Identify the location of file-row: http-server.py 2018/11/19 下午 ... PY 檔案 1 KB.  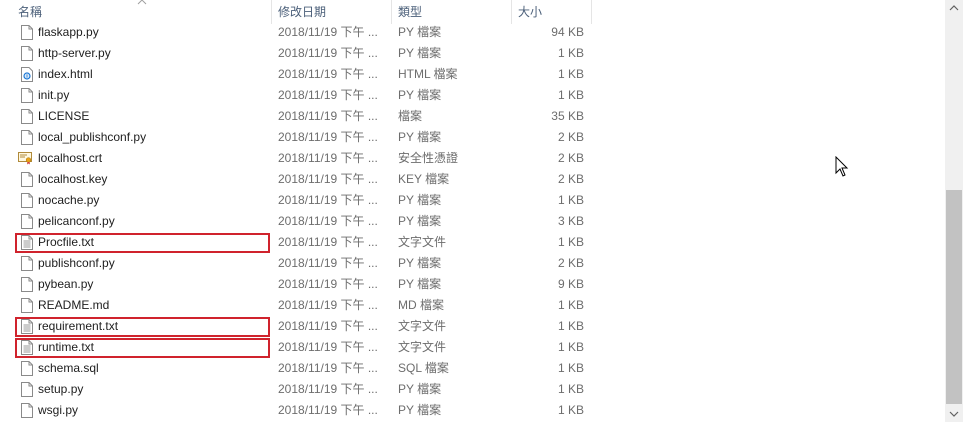
(300, 53).